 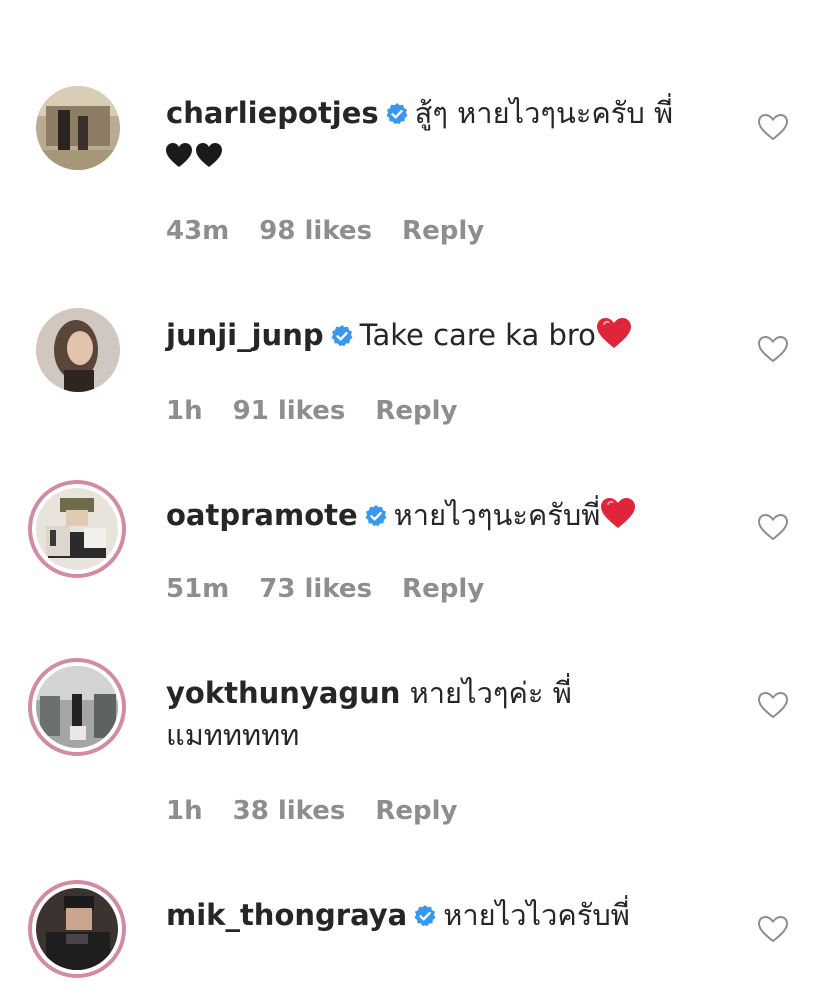 I want to click on comment-time: 51m, so click(x=198, y=589).